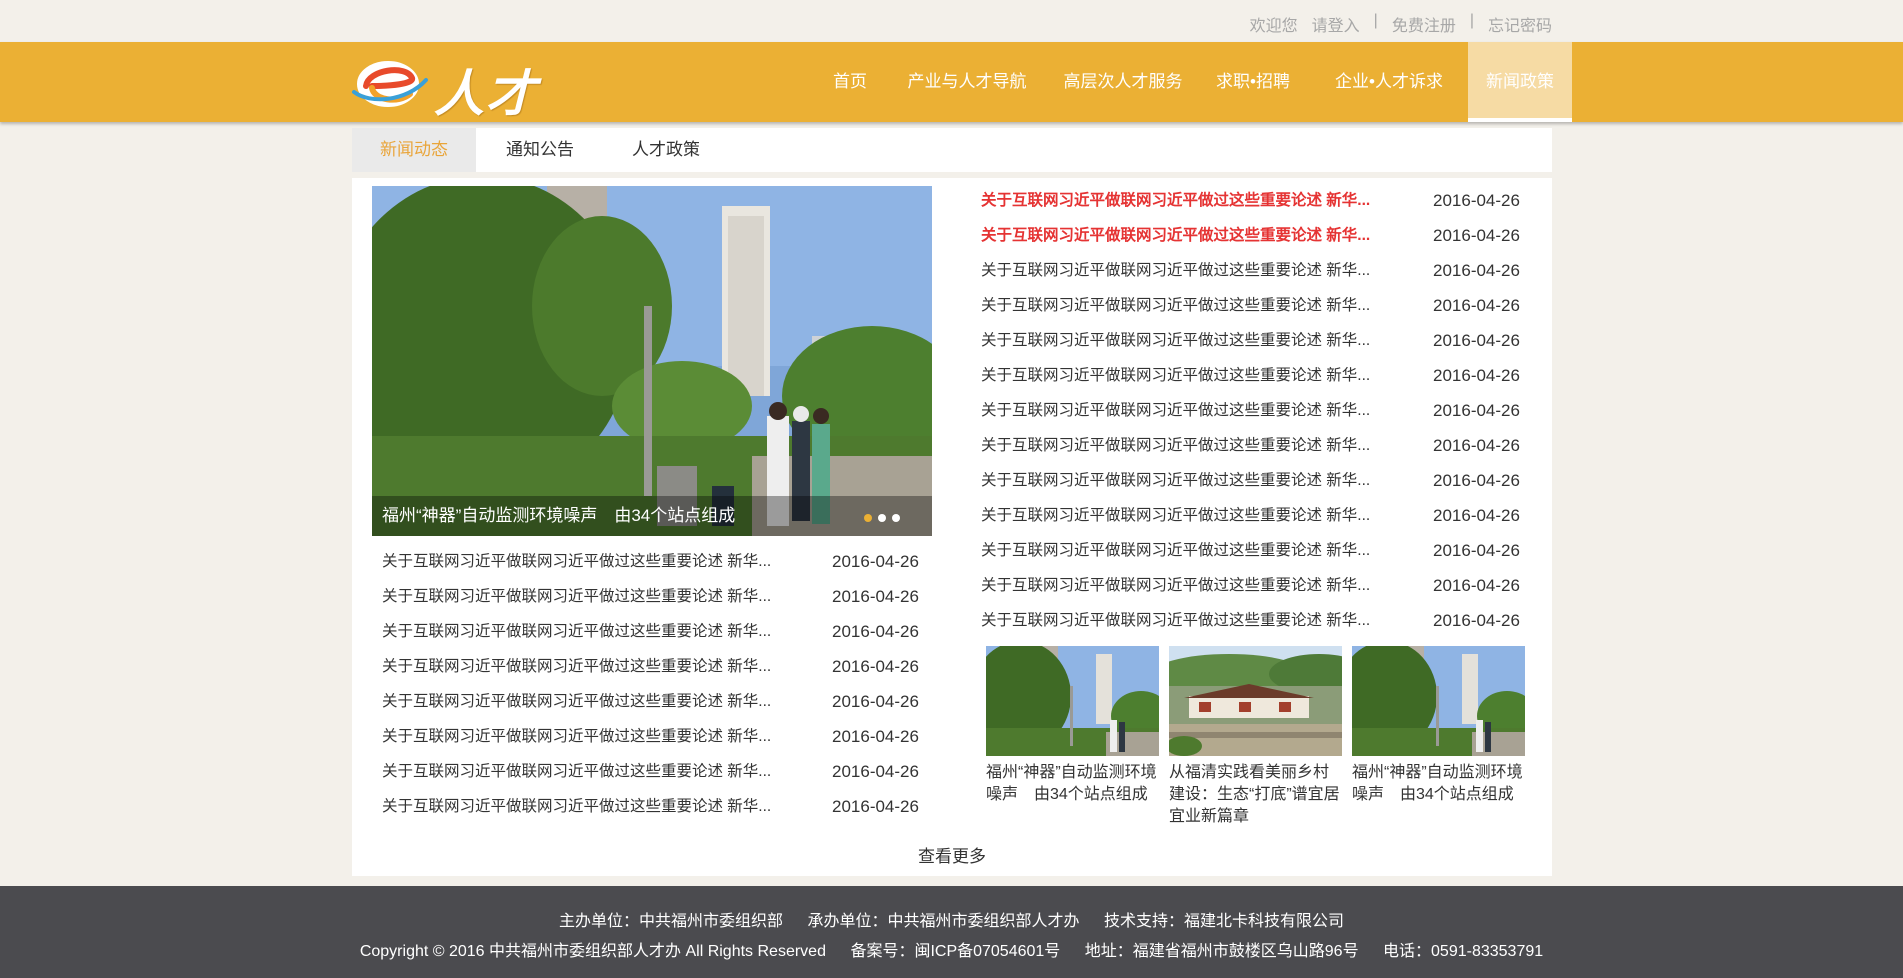  What do you see at coordinates (952, 153) in the screenshot?
I see `news-tabs: 新闻动态 通知公告 人才政策` at bounding box center [952, 153].